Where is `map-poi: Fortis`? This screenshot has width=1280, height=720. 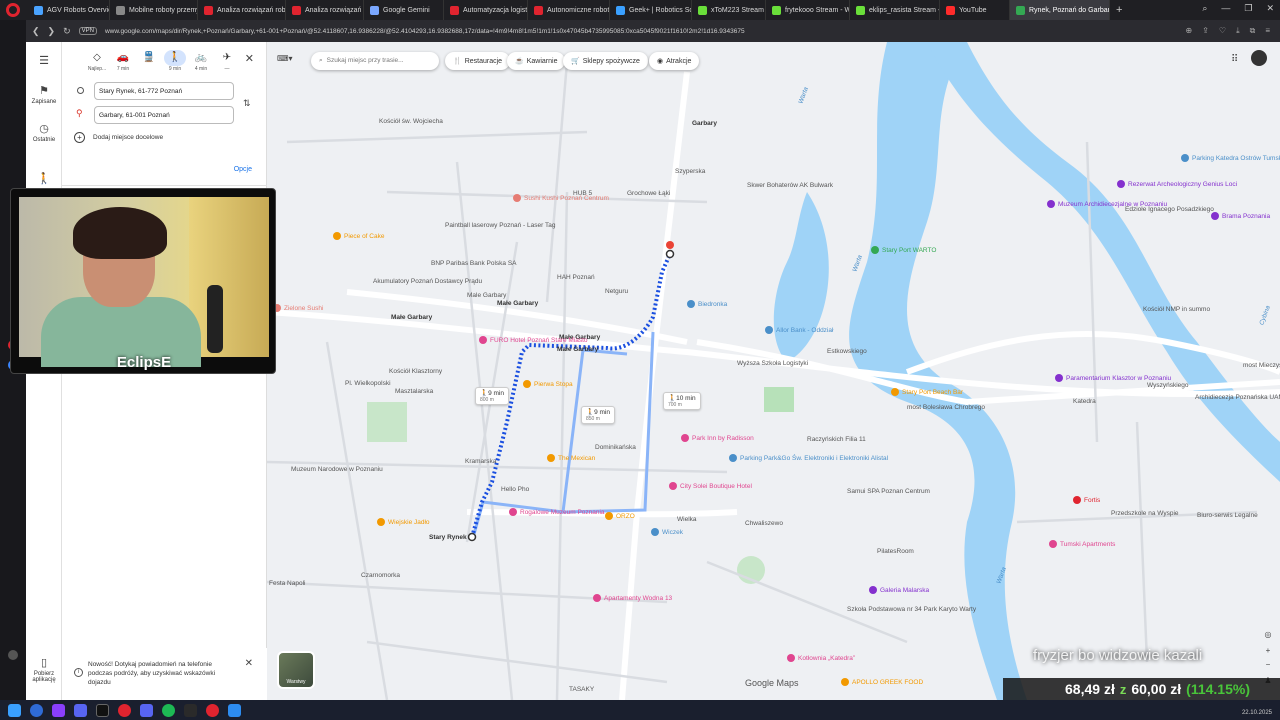 map-poi: Fortis is located at coordinates (1086, 500).